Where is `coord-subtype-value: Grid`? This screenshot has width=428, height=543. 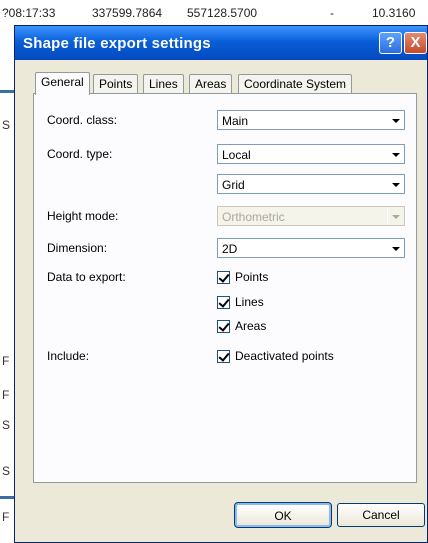 coord-subtype-value: Grid is located at coordinates (233, 185).